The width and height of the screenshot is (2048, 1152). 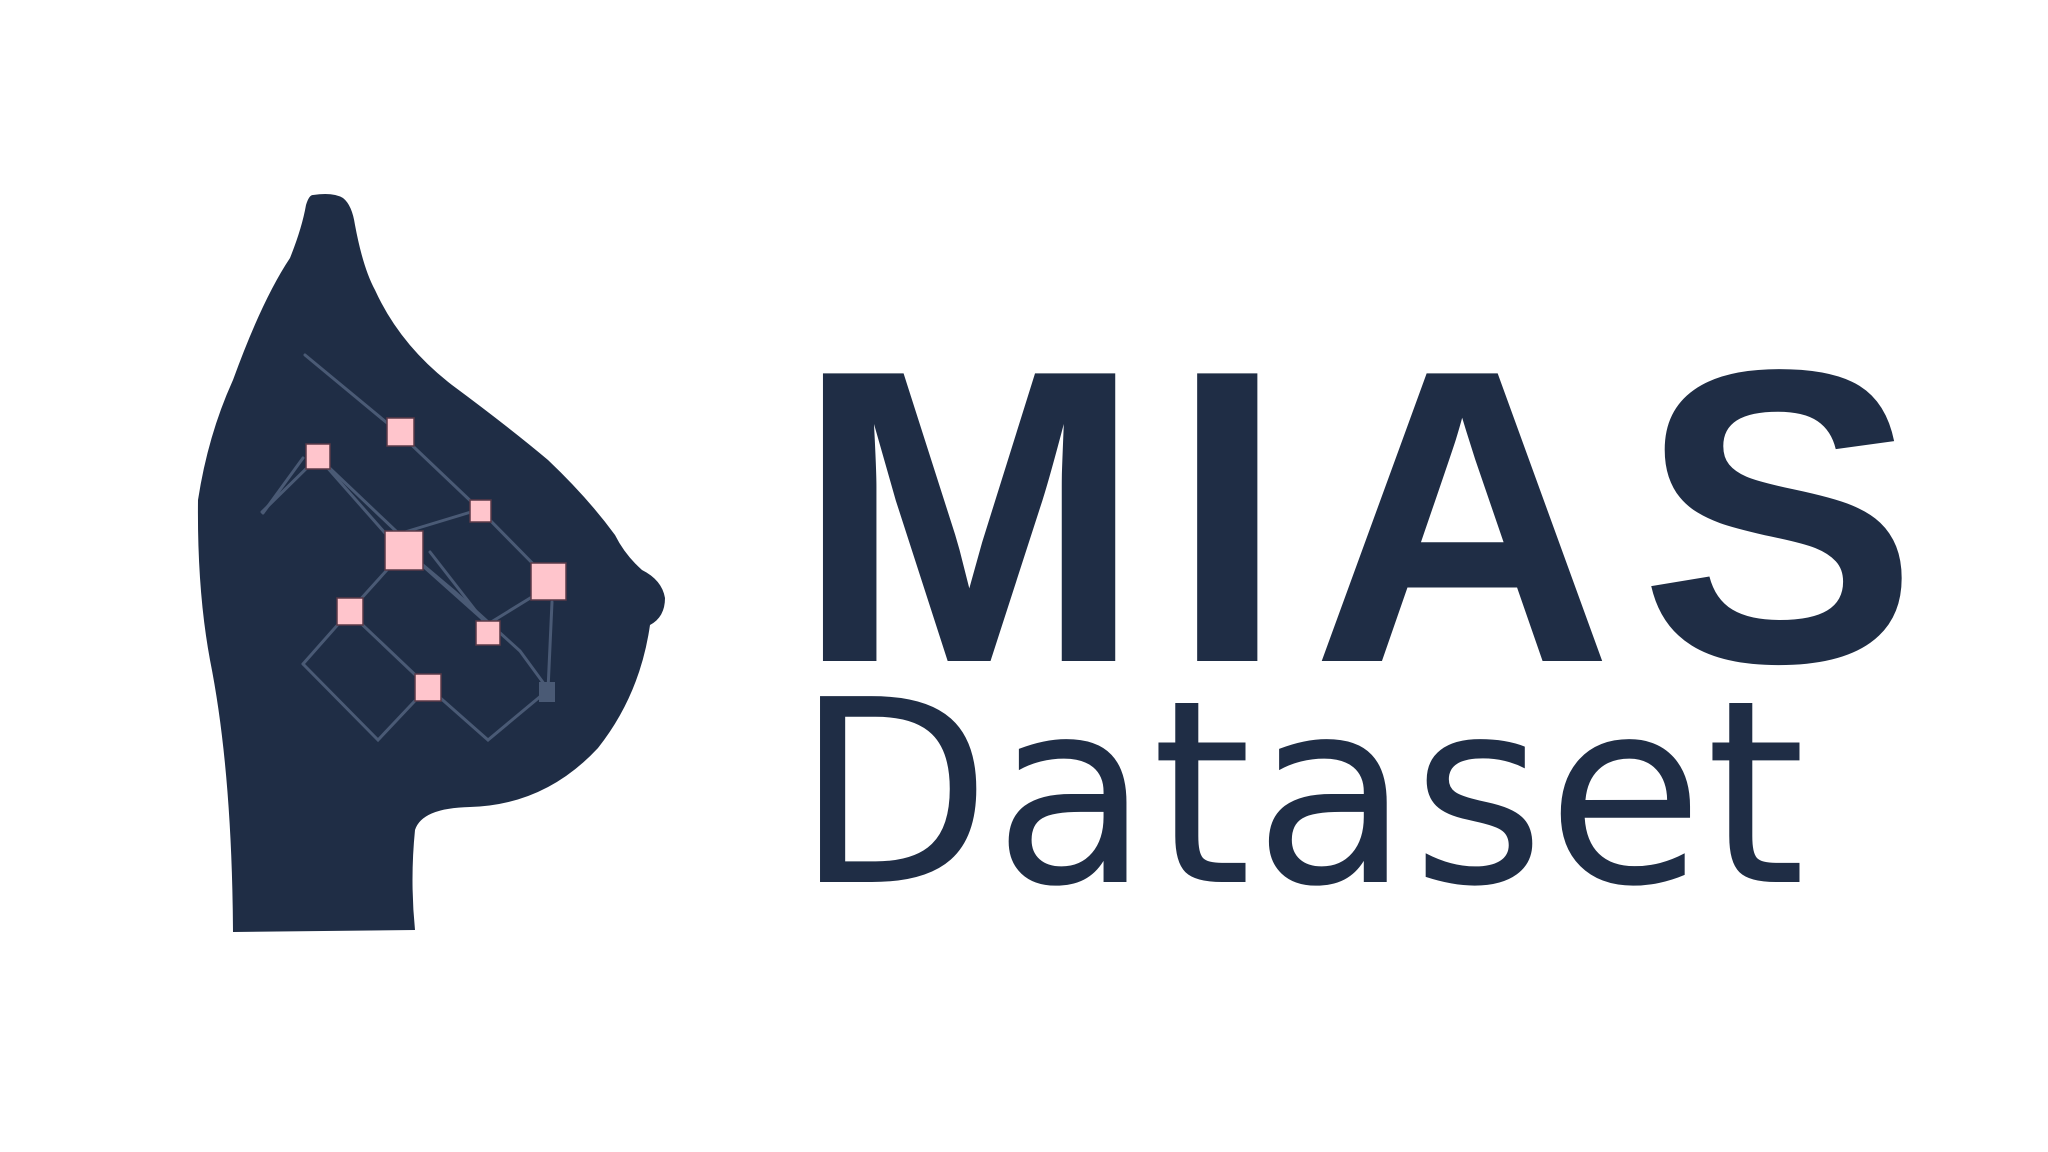 What do you see at coordinates (547, 692) in the screenshot?
I see `network-node-dim` at bounding box center [547, 692].